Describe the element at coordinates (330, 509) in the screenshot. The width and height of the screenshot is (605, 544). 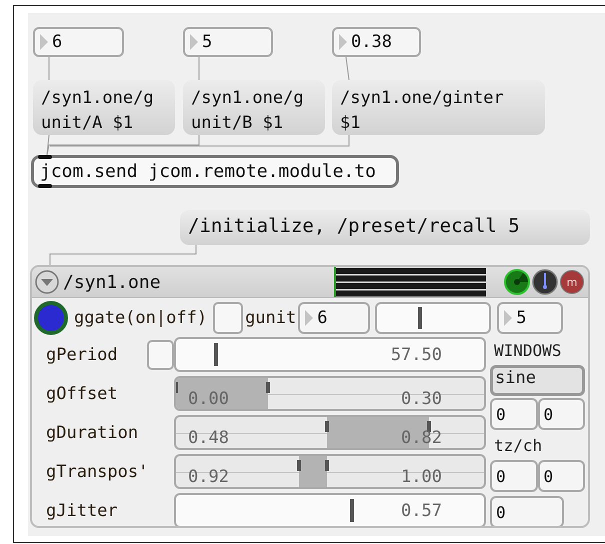
I see `slider: 0.57` at that location.